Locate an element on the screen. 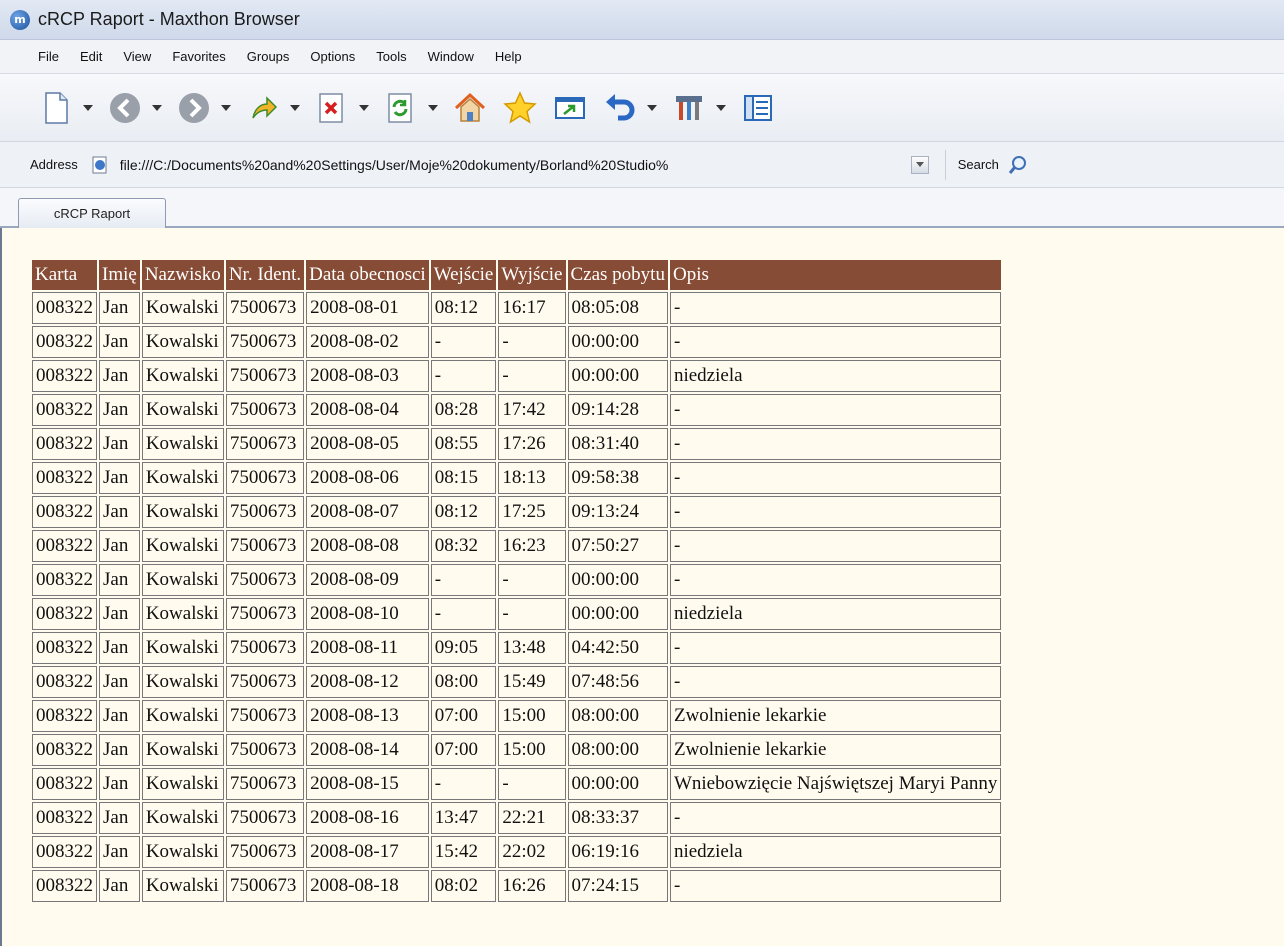 Image resolution: width=1284 pixels, height=946 pixels. undo-dropdown-icon is located at coordinates (652, 107).